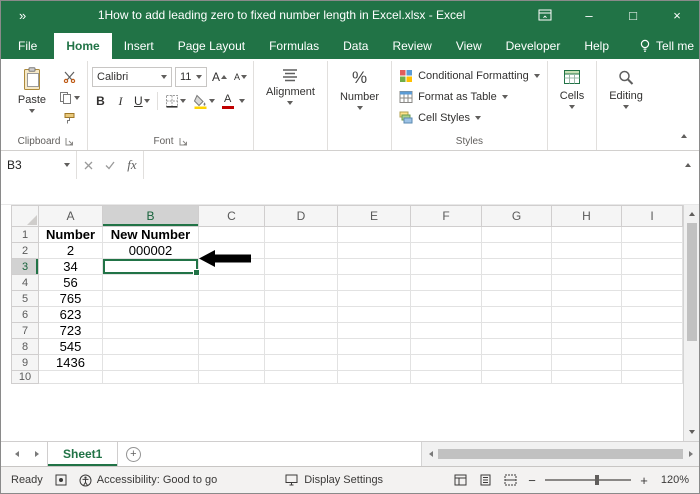 The height and width of the screenshot is (494, 700). I want to click on bold-button: B, so click(100, 101).